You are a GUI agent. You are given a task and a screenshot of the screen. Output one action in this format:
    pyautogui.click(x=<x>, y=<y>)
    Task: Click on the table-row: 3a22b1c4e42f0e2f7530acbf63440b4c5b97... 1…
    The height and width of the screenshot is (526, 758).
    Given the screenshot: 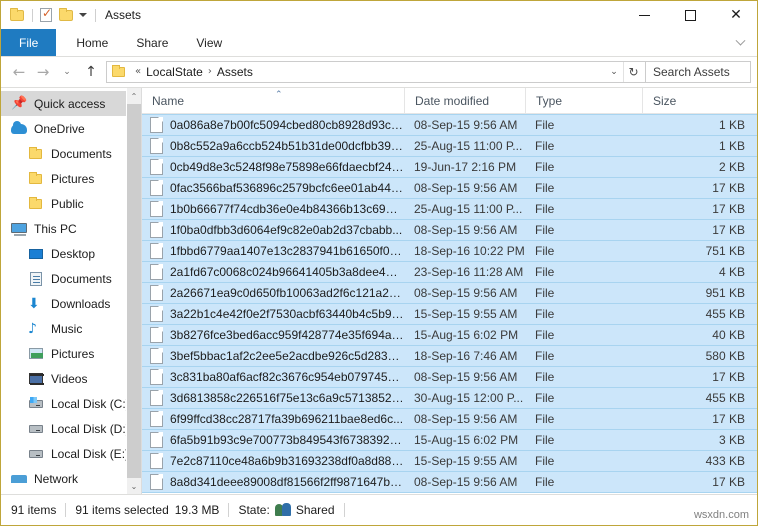 What is the action you would take?
    pyautogui.click(x=449, y=314)
    